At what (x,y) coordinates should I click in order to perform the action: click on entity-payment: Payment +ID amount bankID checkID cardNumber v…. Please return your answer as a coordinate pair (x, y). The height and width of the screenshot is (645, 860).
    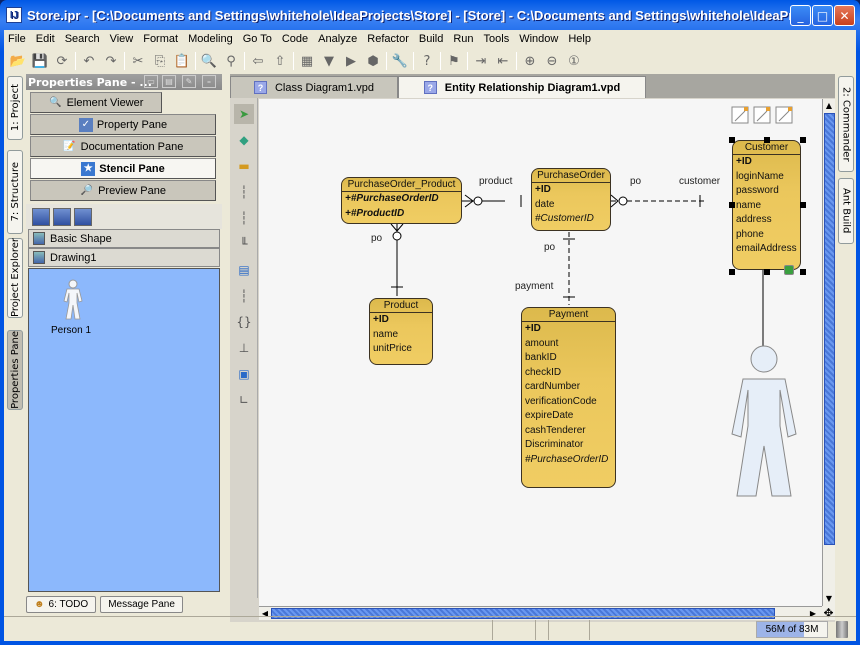
    Looking at the image, I should click on (568, 397).